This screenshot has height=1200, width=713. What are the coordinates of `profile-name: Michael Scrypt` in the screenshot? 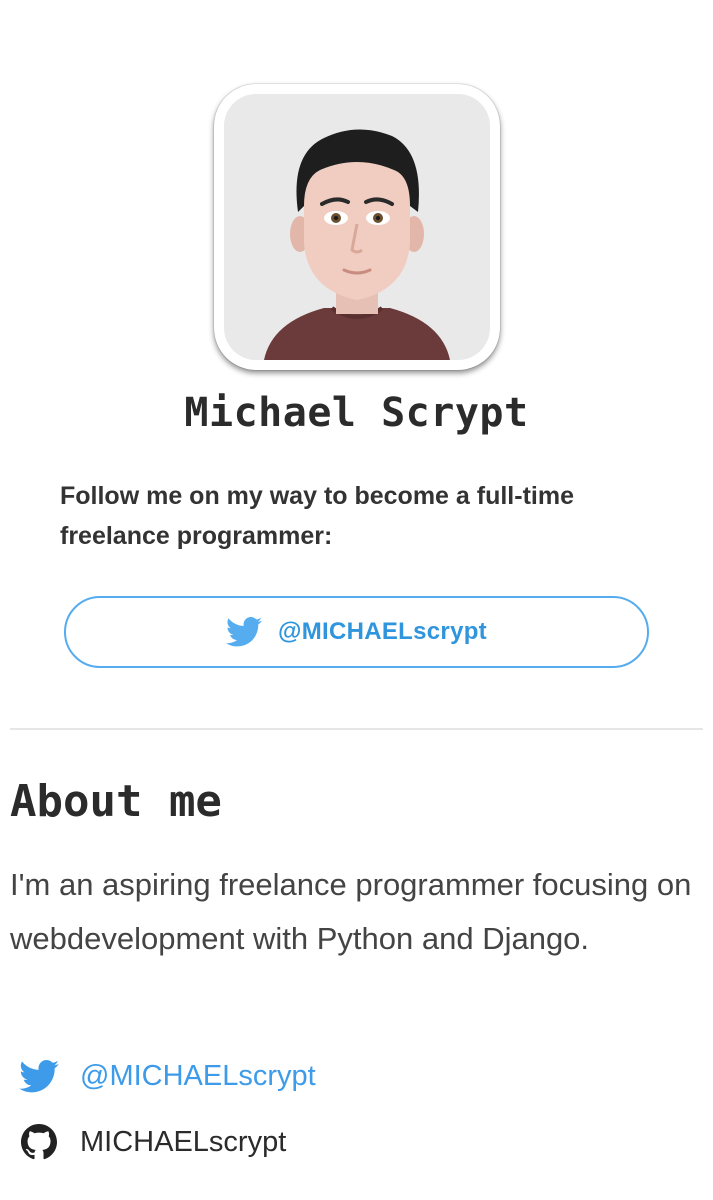 It's located at (356, 413).